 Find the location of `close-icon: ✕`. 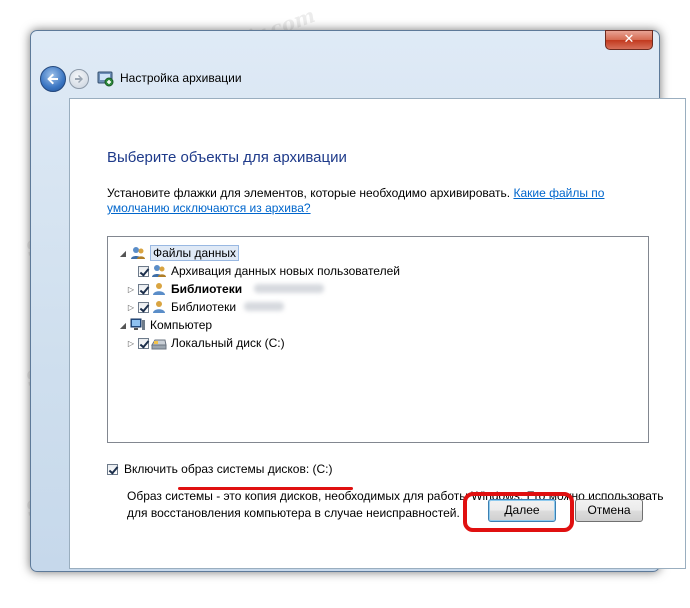

close-icon: ✕ is located at coordinates (629, 39).